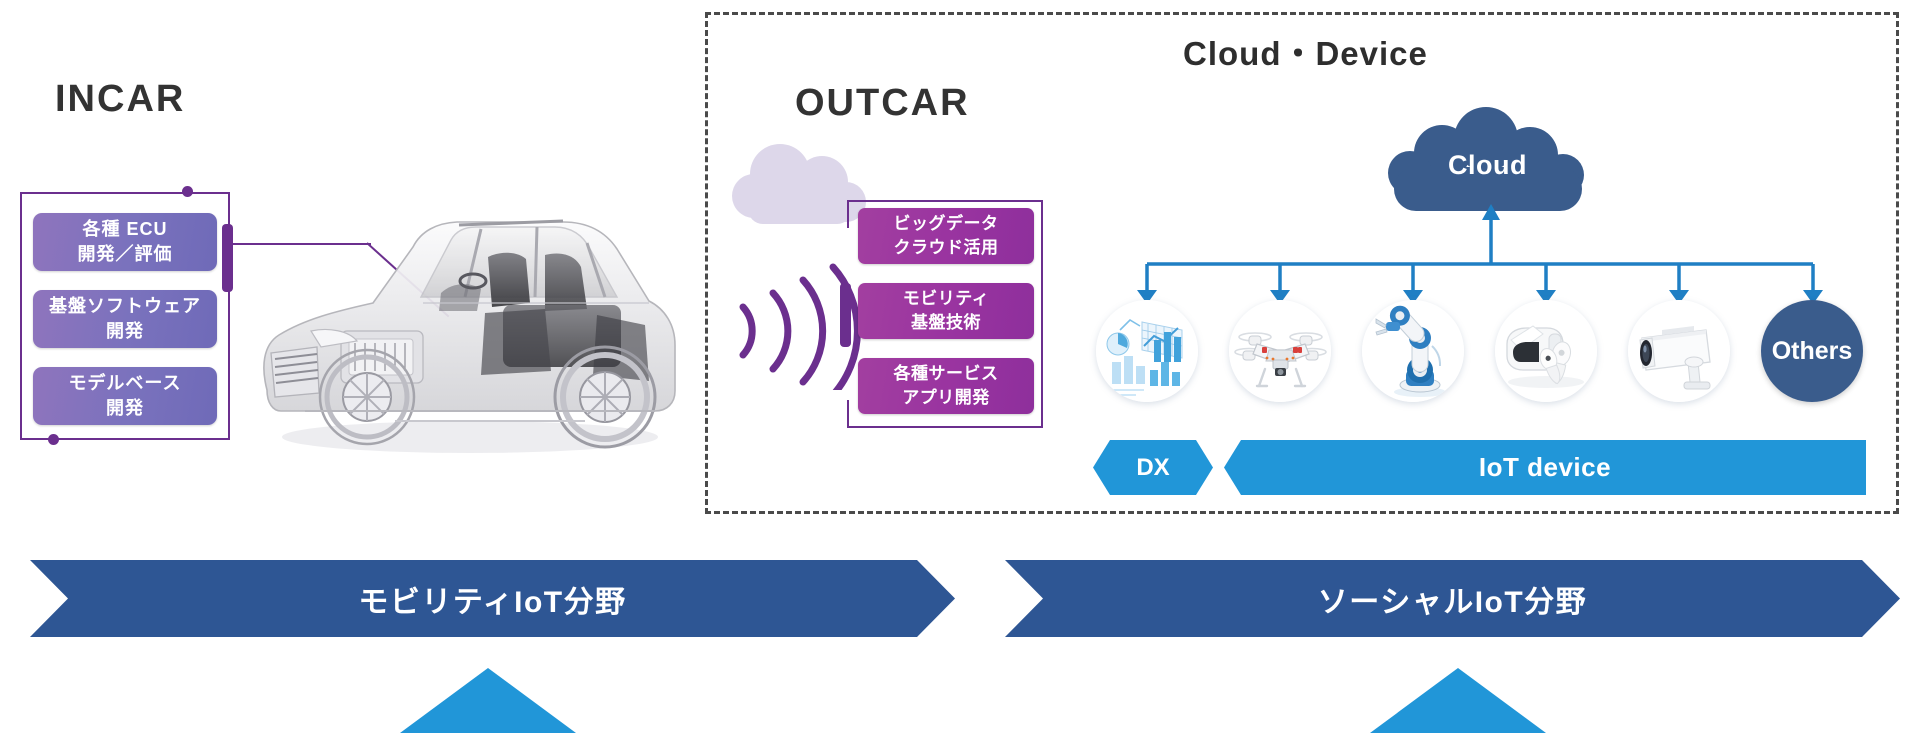 The height and width of the screenshot is (733, 1920). I want to click on incar-bracket-dot-bottom, so click(53, 439).